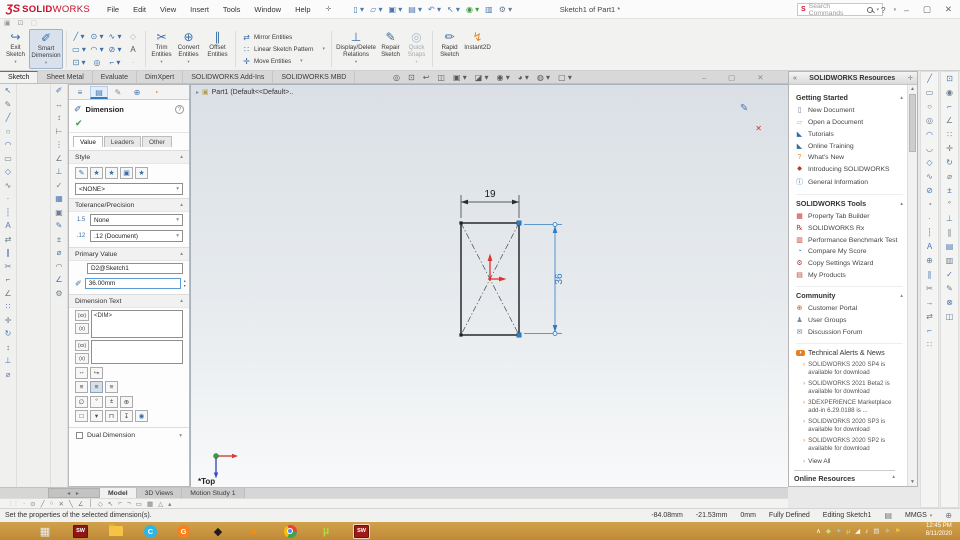 This screenshot has width=960, height=540. What do you see at coordinates (111, 173) in the screenshot?
I see `delete-style-button: ★` at bounding box center [111, 173].